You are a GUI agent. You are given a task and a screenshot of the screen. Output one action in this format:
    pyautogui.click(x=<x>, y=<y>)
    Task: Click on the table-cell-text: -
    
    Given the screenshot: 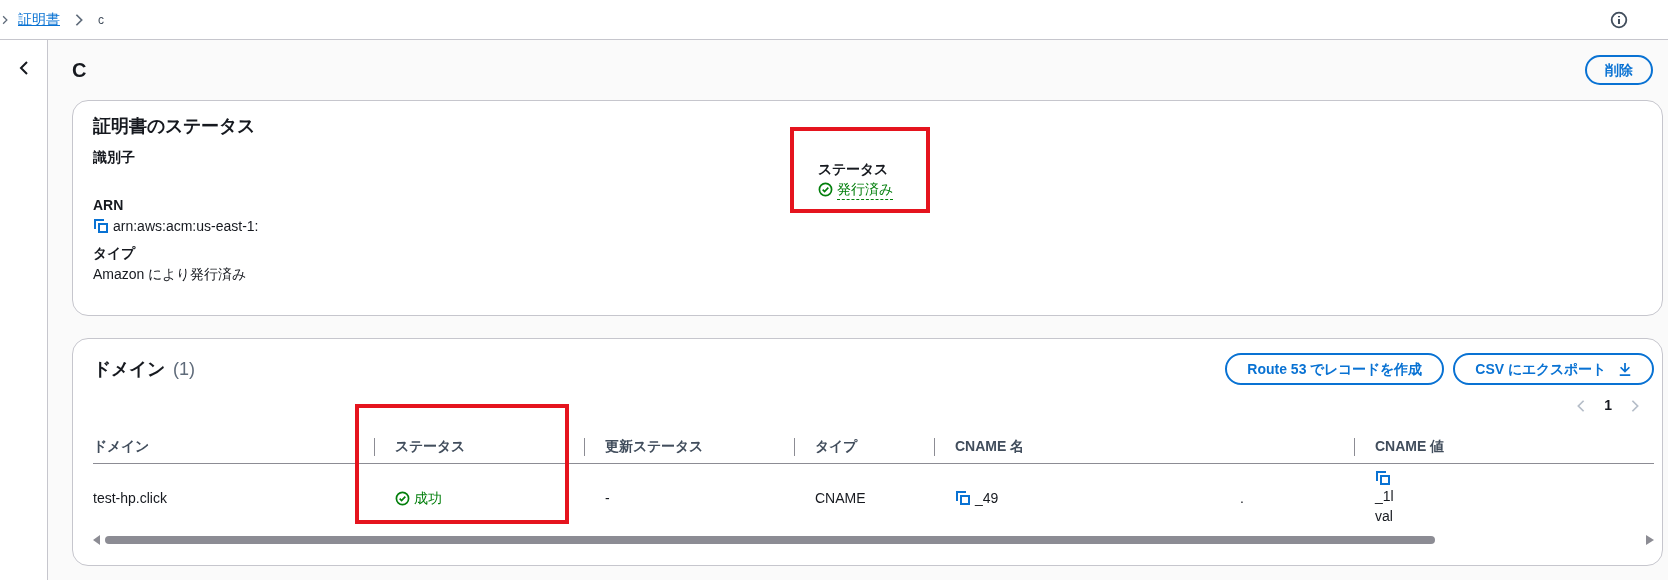 What is the action you would take?
    pyautogui.click(x=607, y=498)
    